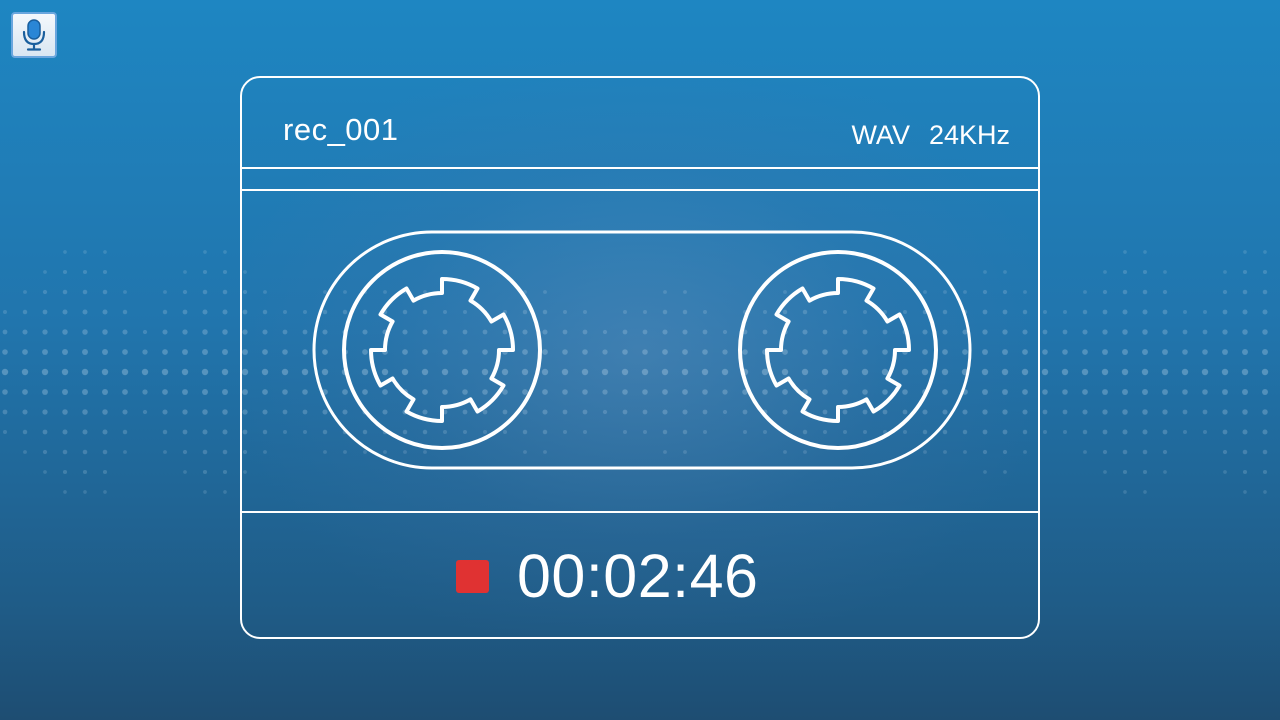 Image resolution: width=1280 pixels, height=720 pixels. I want to click on microphone-button, so click(34, 35).